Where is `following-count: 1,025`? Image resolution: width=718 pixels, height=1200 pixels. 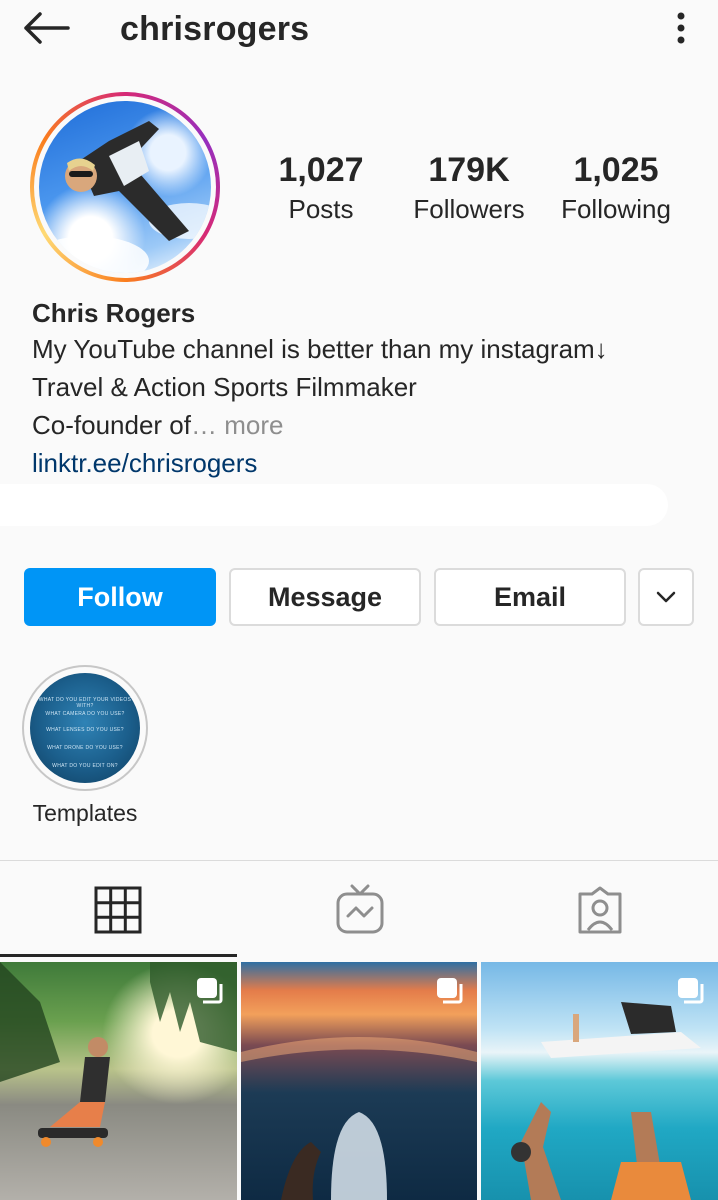
following-count: 1,025 is located at coordinates (616, 170).